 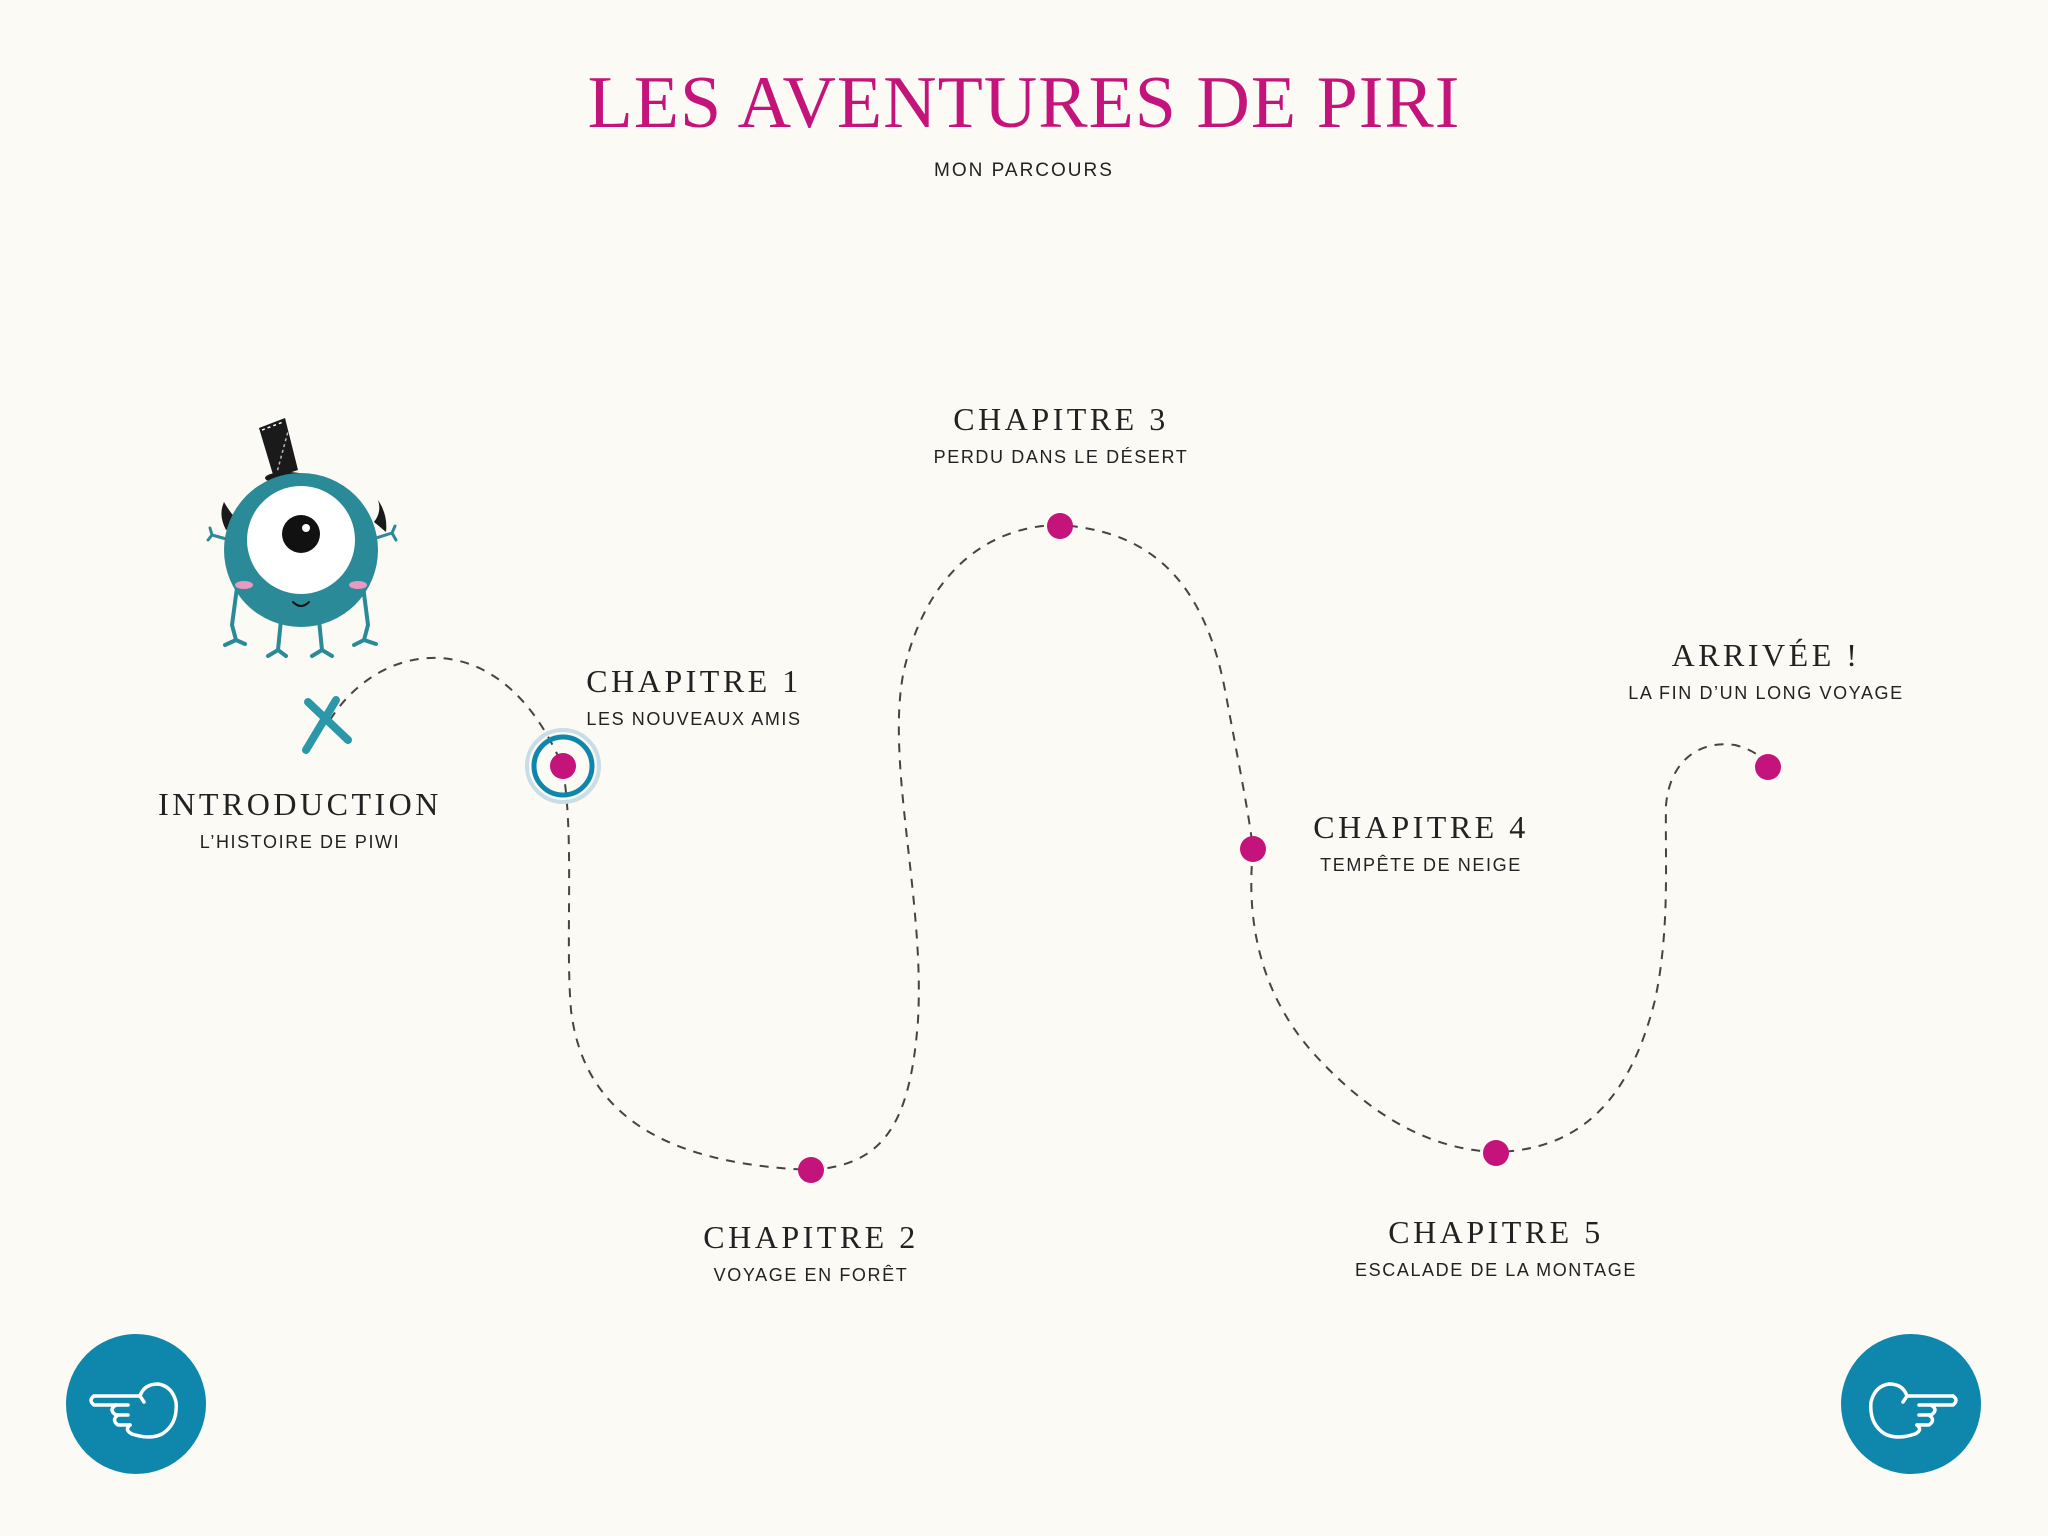 I want to click on hand-pointing-right-icon, so click(x=1913, y=1410).